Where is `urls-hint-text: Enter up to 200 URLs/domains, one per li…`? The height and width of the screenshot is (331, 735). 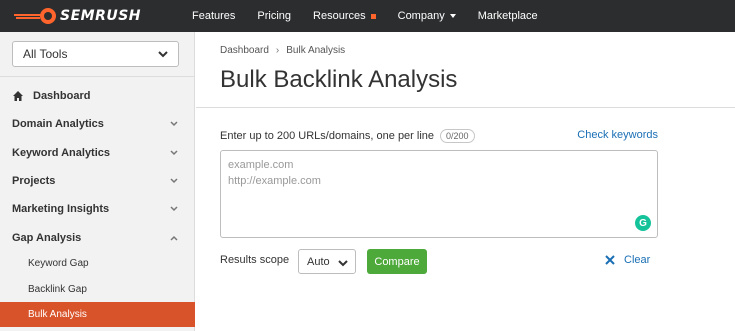
urls-hint-text: Enter up to 200 URLs/domains, one per li… is located at coordinates (327, 136).